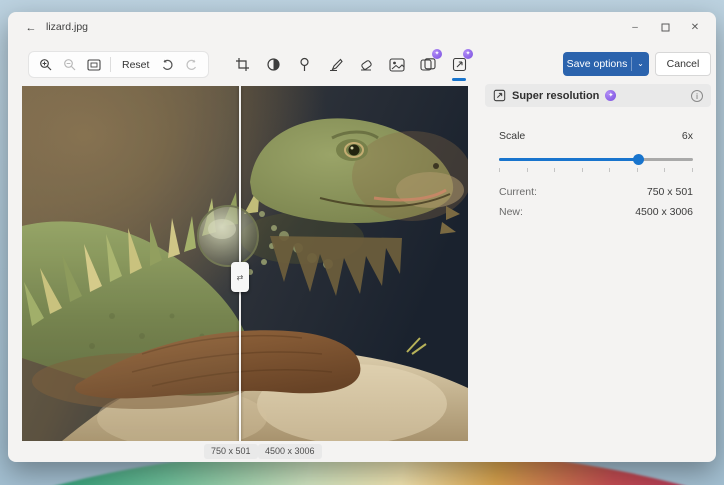 The image size is (724, 485). I want to click on window-controls: – ✕, so click(665, 27).